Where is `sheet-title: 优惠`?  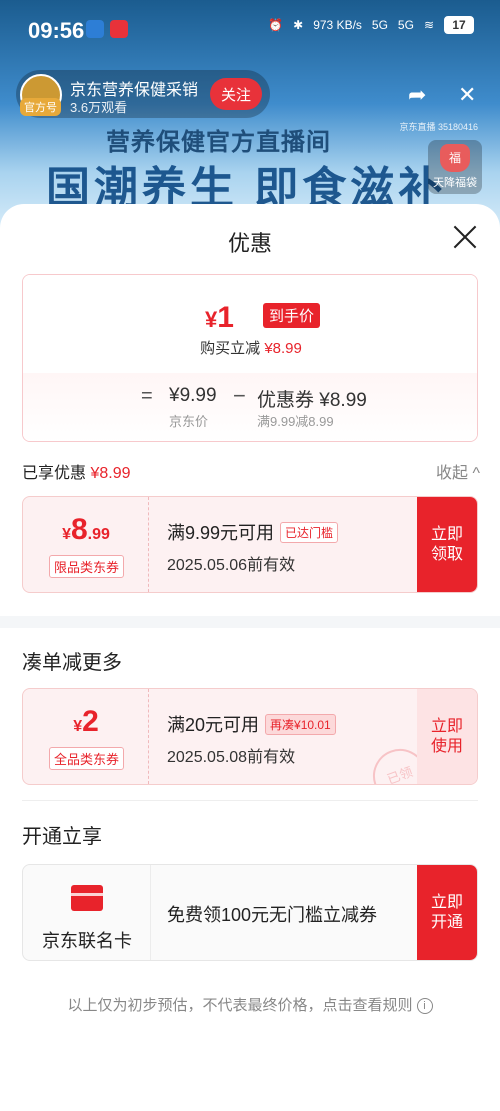
sheet-title: 优惠 is located at coordinates (249, 243).